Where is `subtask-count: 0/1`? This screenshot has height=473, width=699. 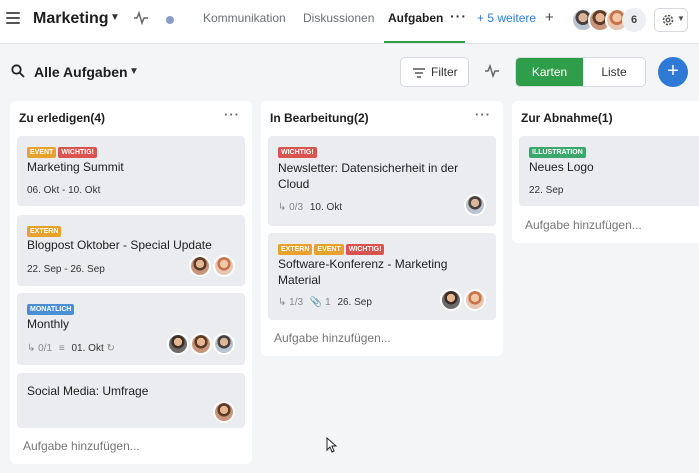 subtask-count: 0/1 is located at coordinates (45, 348).